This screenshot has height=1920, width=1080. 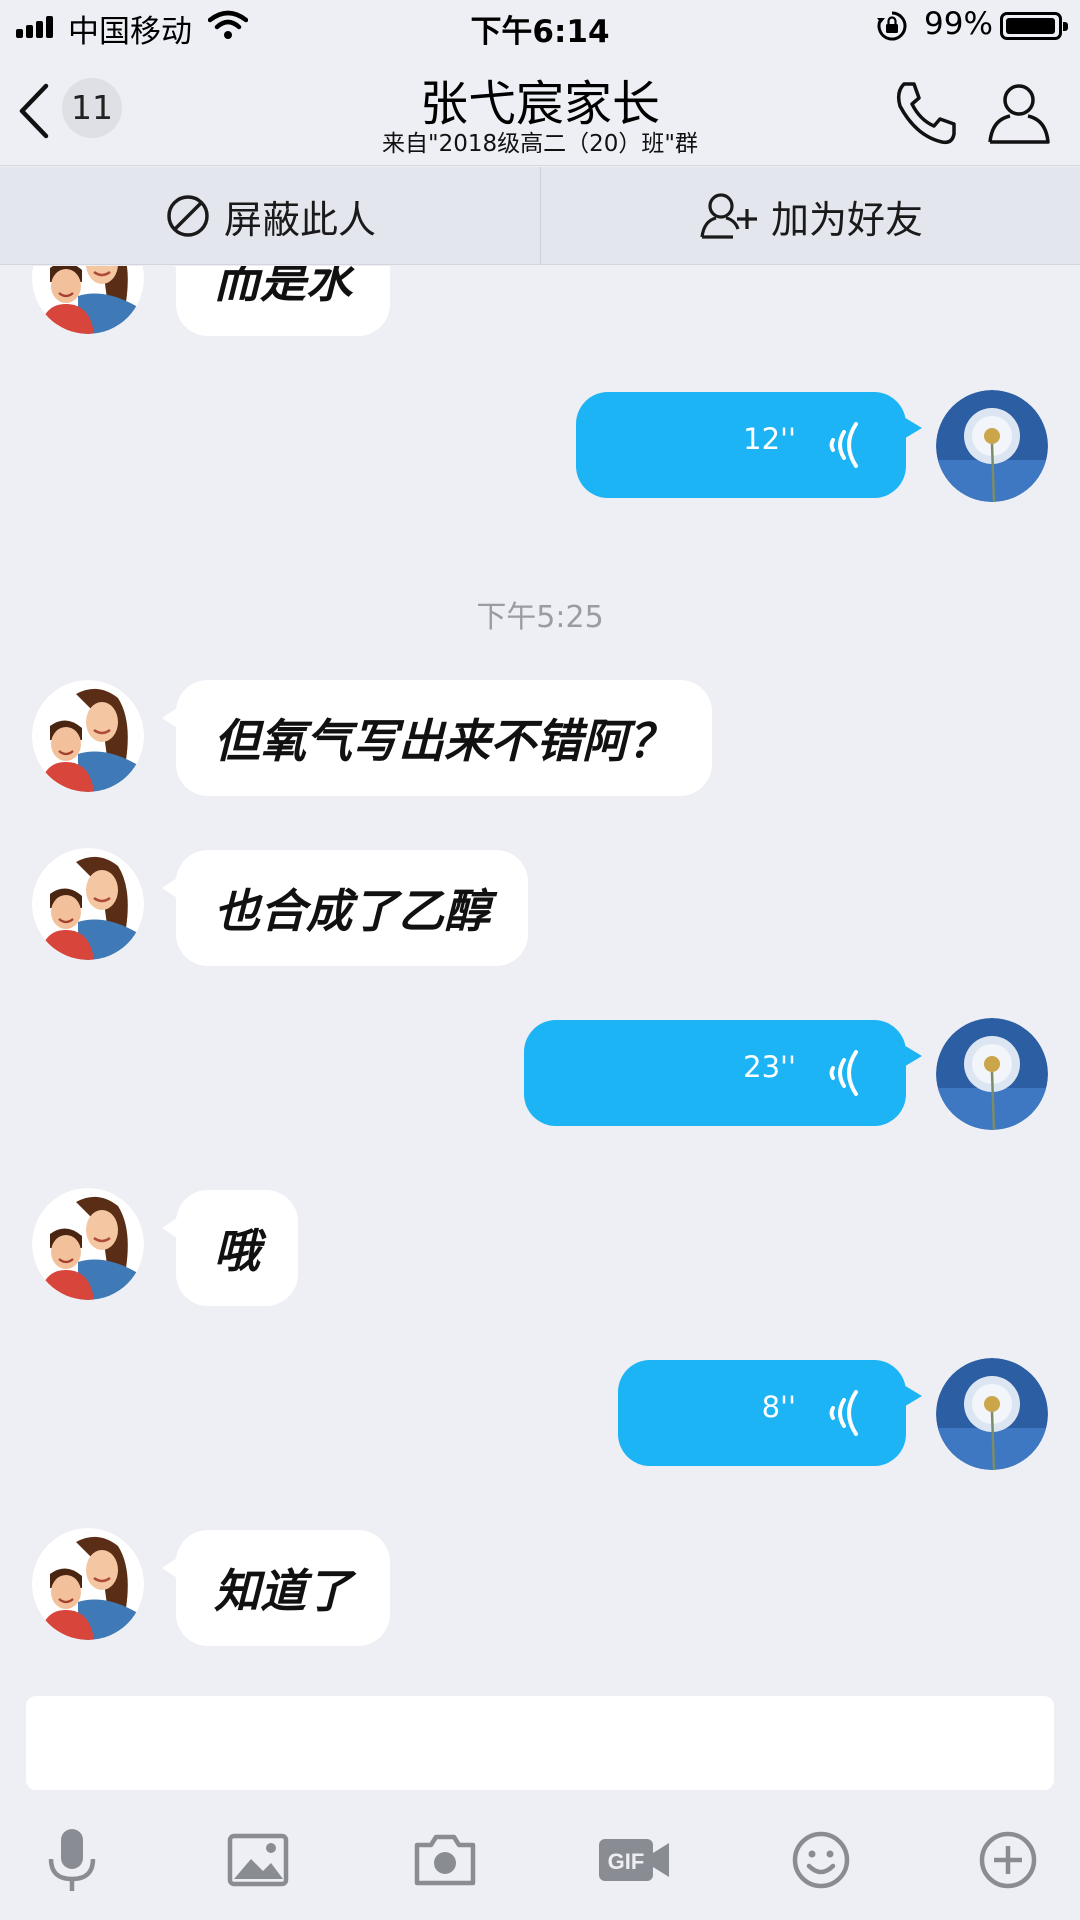 I want to click on more-button, so click(x=1008, y=1860).